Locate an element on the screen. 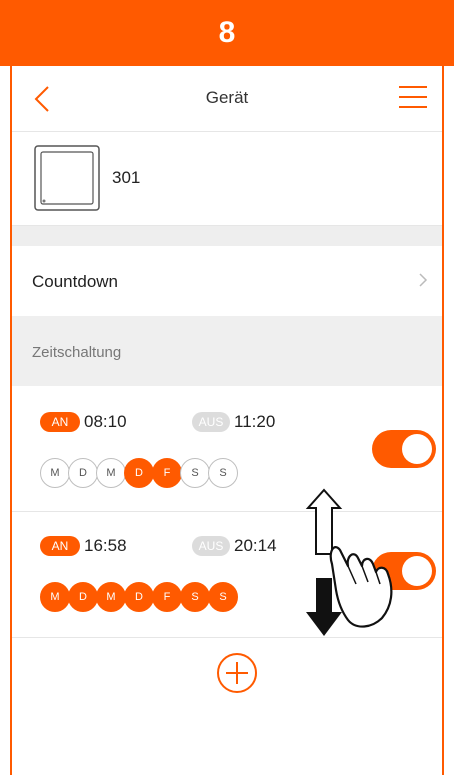 The width and height of the screenshot is (454, 775). header: Gerät is located at coordinates (227, 99).